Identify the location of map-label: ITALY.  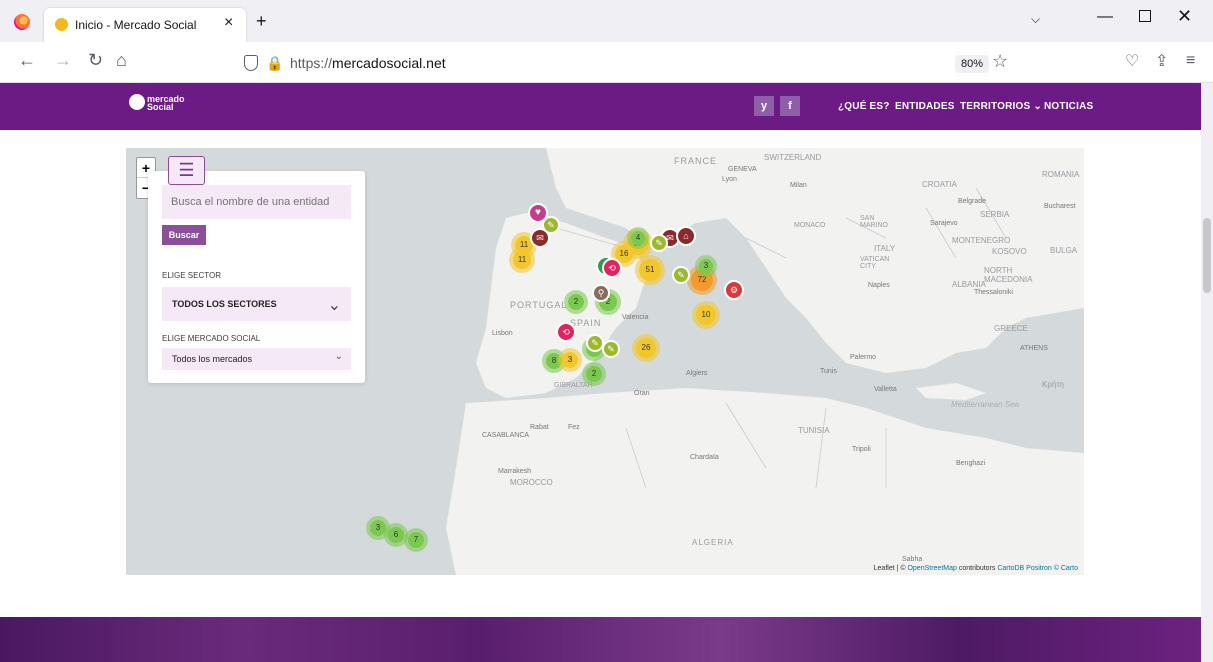
(885, 248).